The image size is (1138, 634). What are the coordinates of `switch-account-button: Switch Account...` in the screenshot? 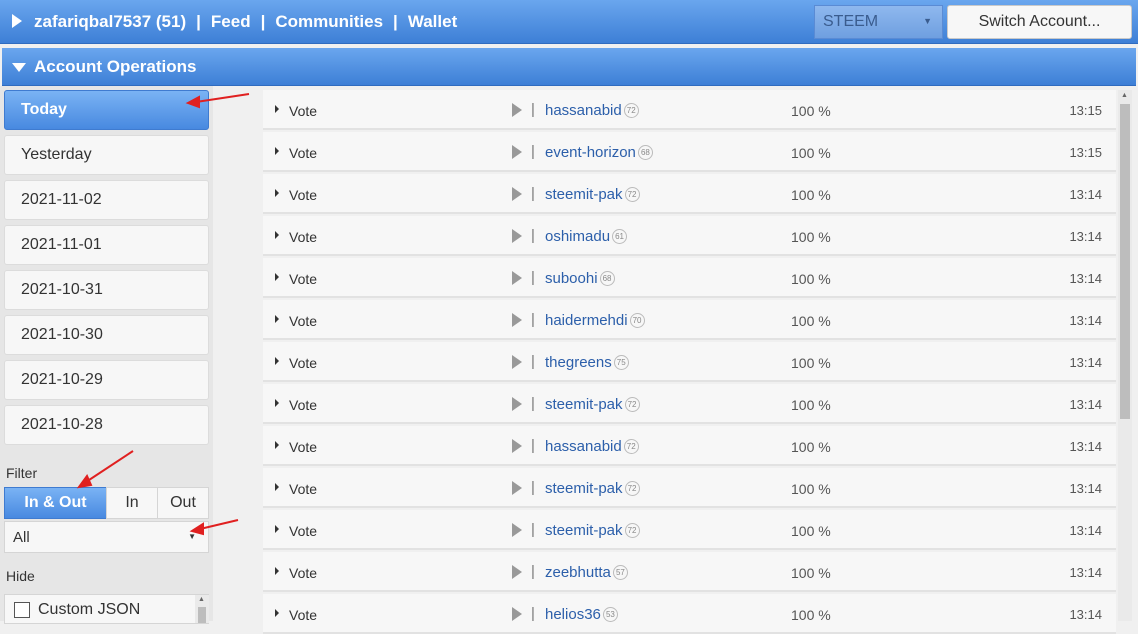 It's located at (1039, 22).